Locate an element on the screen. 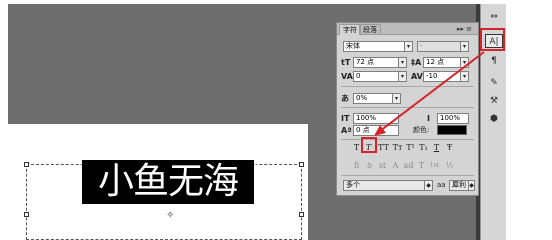  baseline-shift-icon: Aª is located at coordinates (346, 130).